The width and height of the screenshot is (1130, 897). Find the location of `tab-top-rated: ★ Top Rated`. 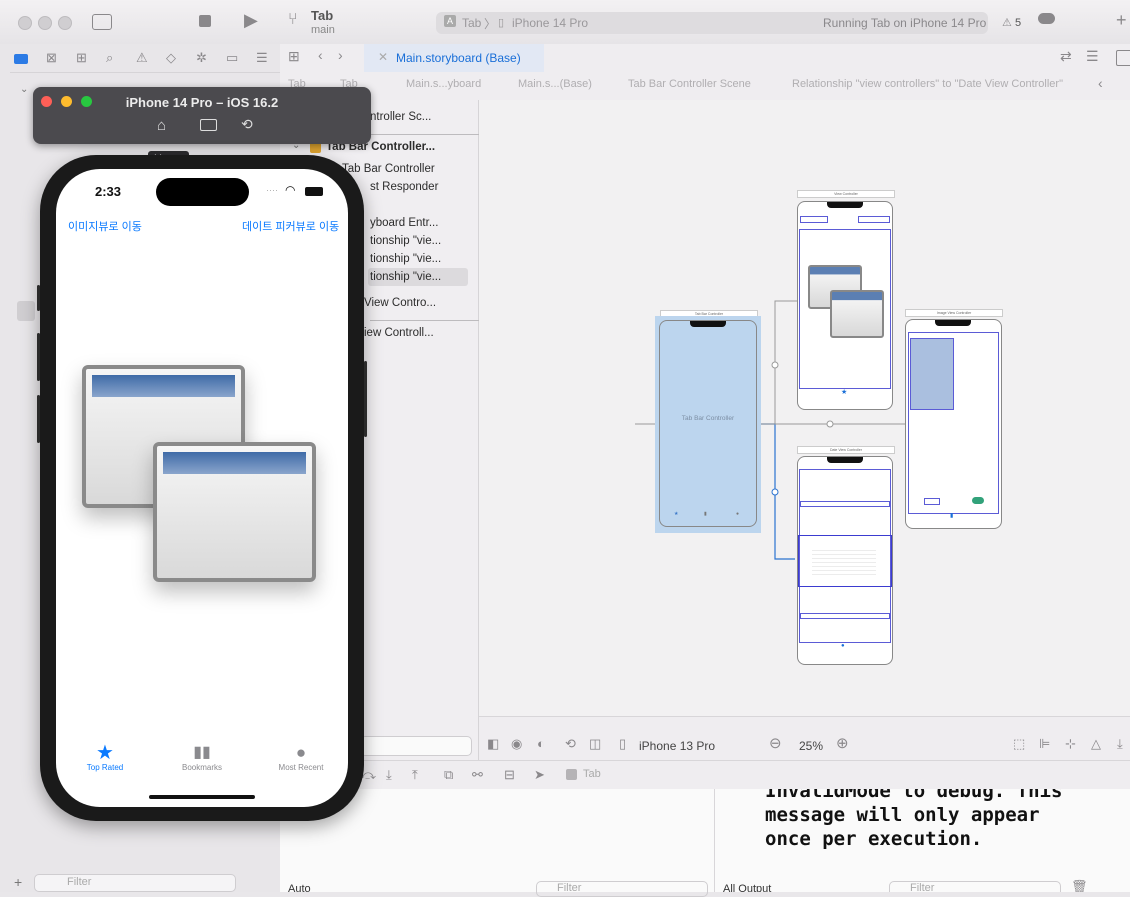

tab-top-rated: ★ Top Rated is located at coordinates (105, 757).